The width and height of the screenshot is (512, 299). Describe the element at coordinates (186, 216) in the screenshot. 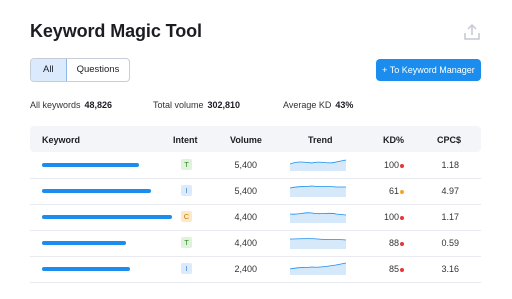

I see `intent-badge: C` at that location.